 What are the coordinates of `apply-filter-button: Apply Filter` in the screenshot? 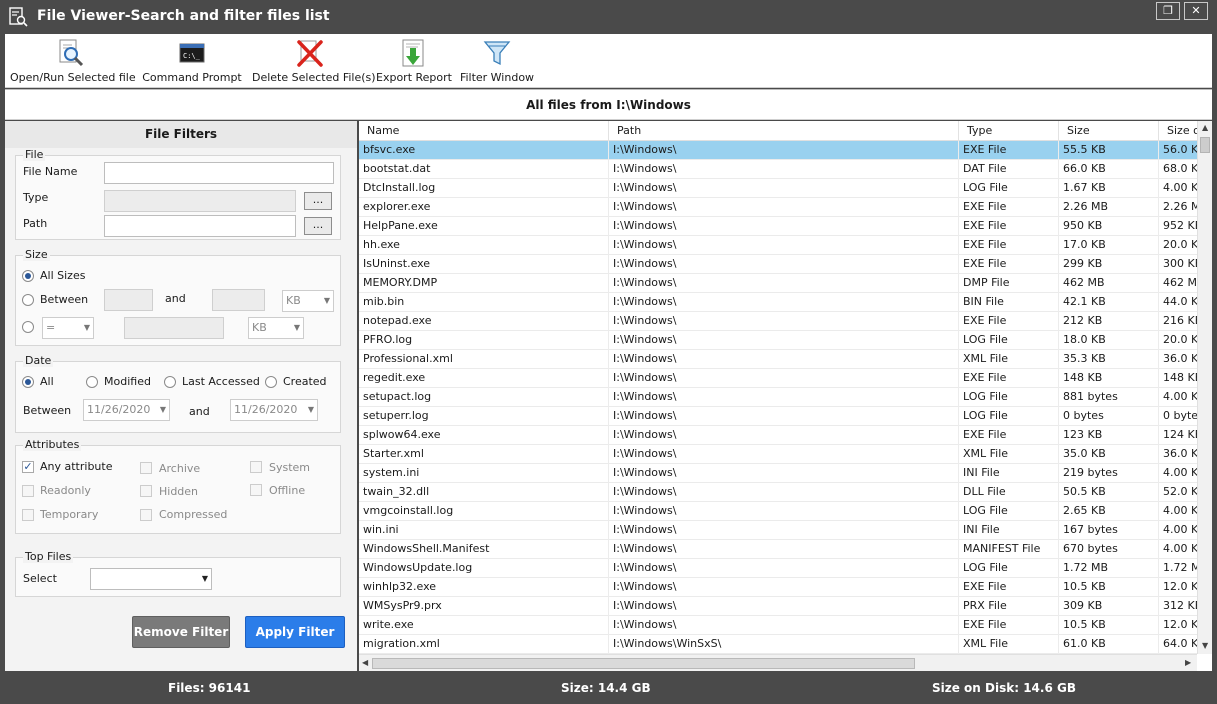 It's located at (295, 632).